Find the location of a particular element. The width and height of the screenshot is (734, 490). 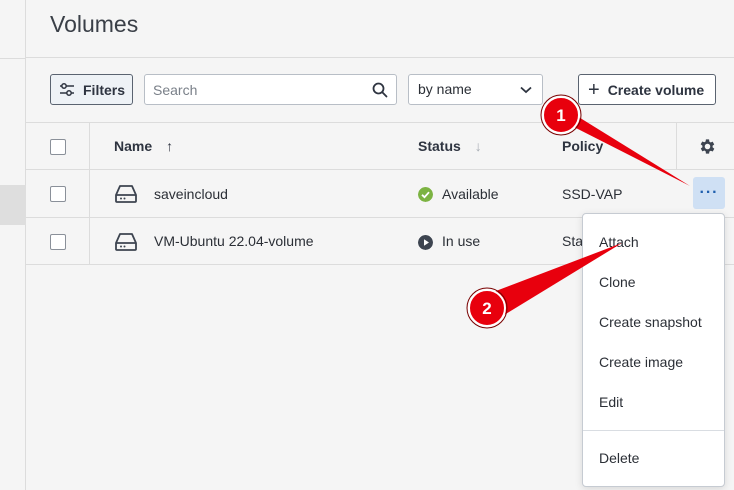

column-header-policy-label: Policy is located at coordinates (583, 146).